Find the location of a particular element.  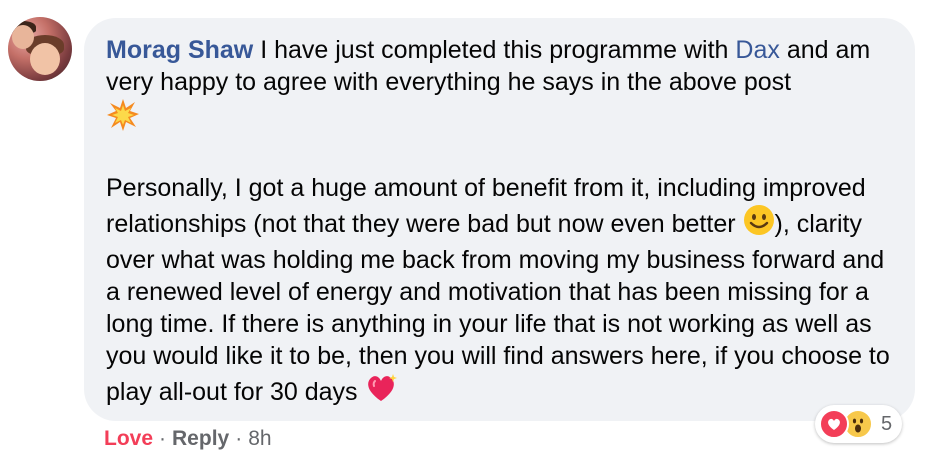

avatar-face-secondary is located at coordinates (23, 37).